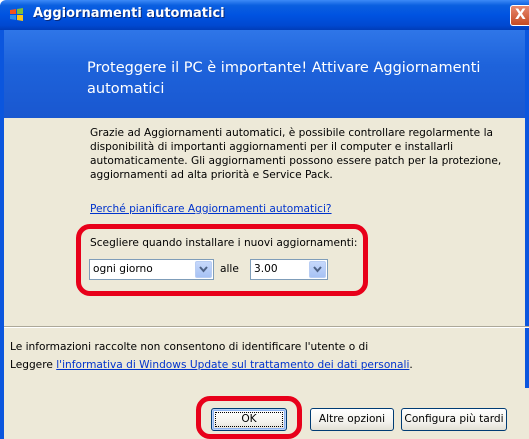 The image size is (529, 439). Describe the element at coordinates (266, 327) in the screenshot. I see `separator` at that location.